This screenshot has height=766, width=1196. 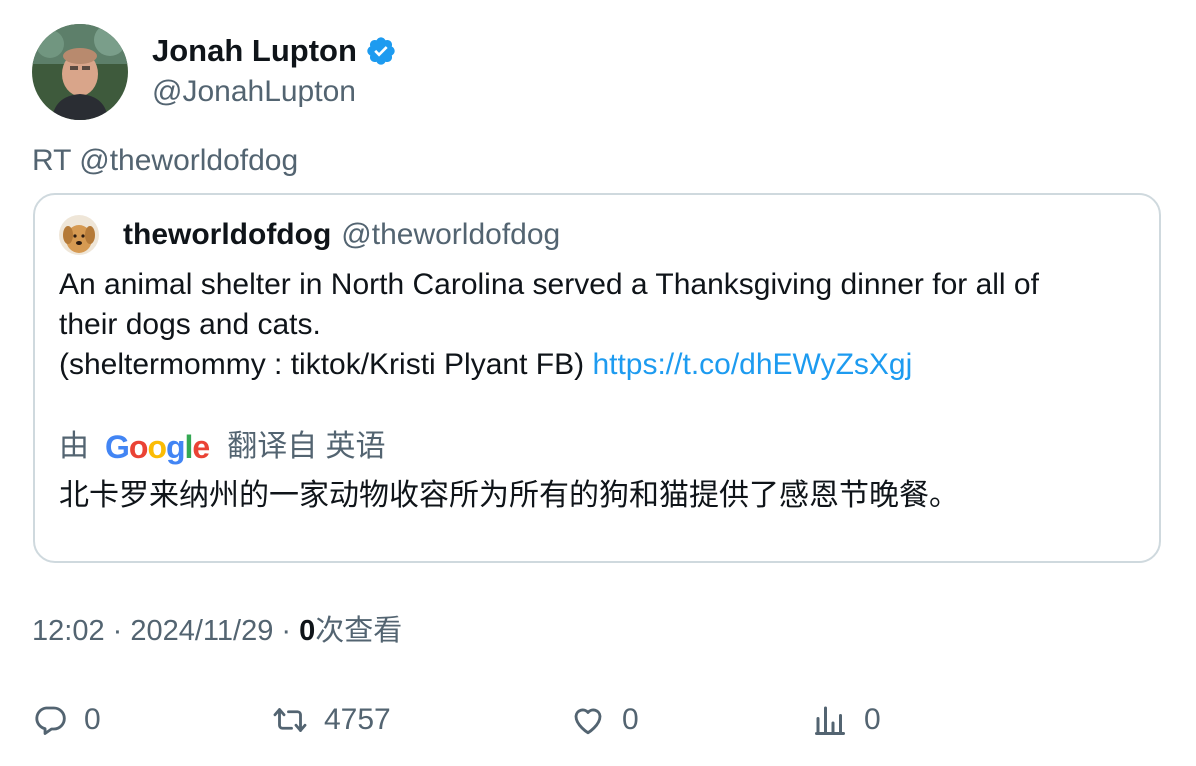 I want to click on quoted-header: theworldofdog @theworldofdog, so click(x=309, y=235).